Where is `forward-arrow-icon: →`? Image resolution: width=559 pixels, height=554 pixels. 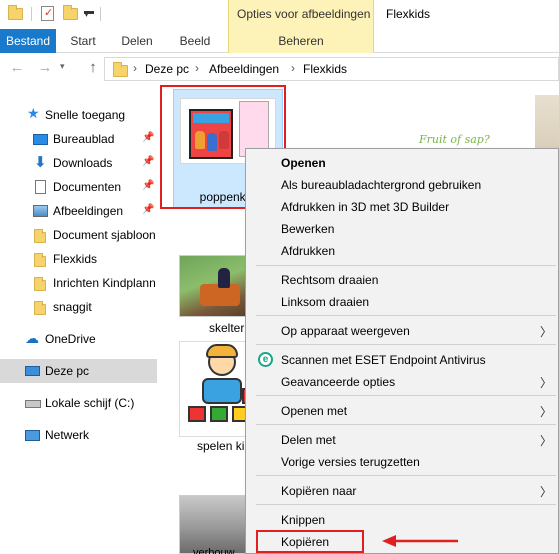
forward-arrow-icon: → is located at coordinates (45, 67).